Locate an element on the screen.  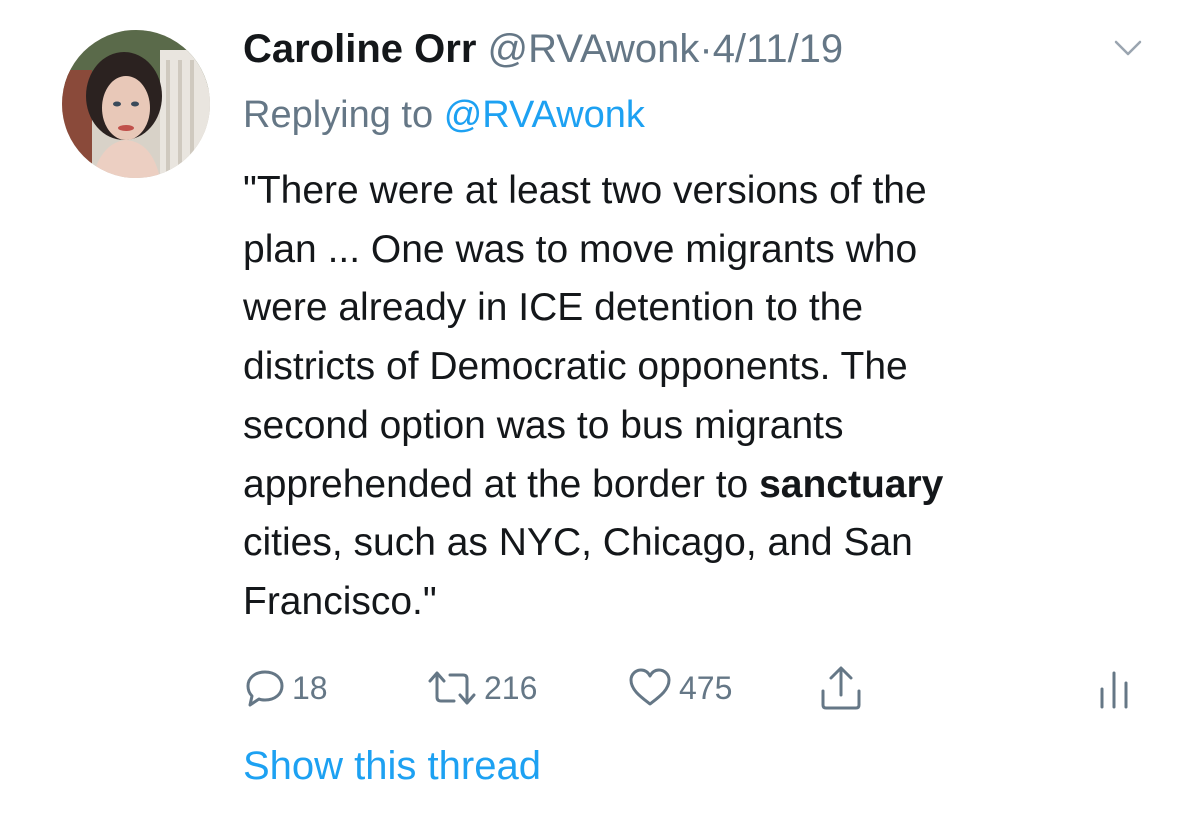
analytics-icon is located at coordinates (1114, 690).